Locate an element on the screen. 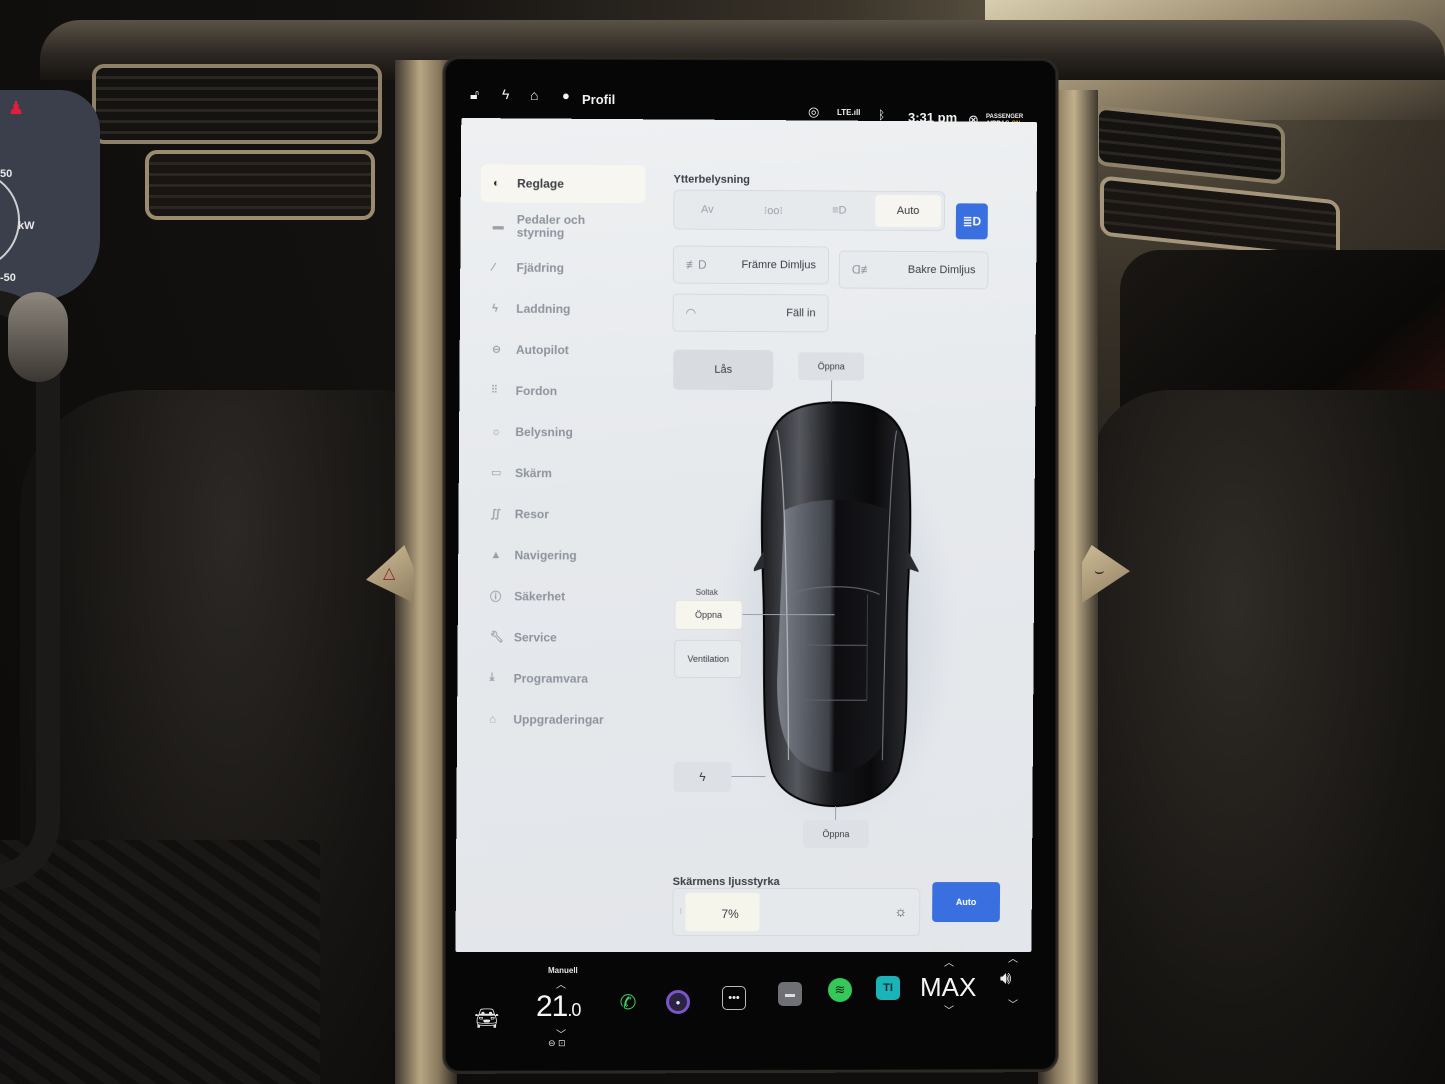  sidebar-item-fordon: ⫶⫶ Fordon is located at coordinates (561, 391).